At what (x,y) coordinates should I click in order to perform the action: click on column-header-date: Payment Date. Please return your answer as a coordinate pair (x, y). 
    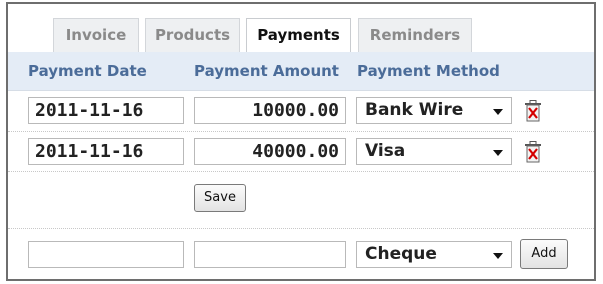
    Looking at the image, I should click on (87, 71).